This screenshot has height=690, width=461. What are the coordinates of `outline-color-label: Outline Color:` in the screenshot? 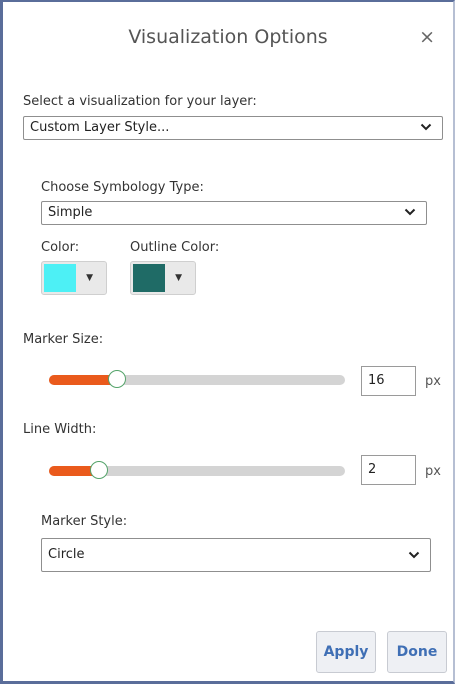 It's located at (175, 247).